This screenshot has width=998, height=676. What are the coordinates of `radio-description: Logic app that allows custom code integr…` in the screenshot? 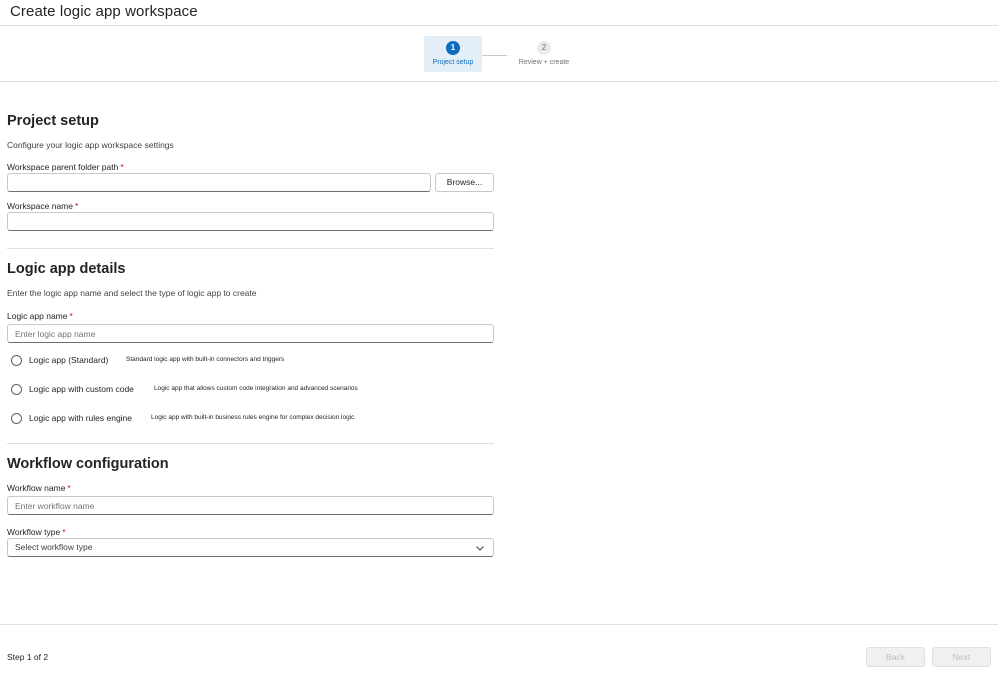 It's located at (256, 388).